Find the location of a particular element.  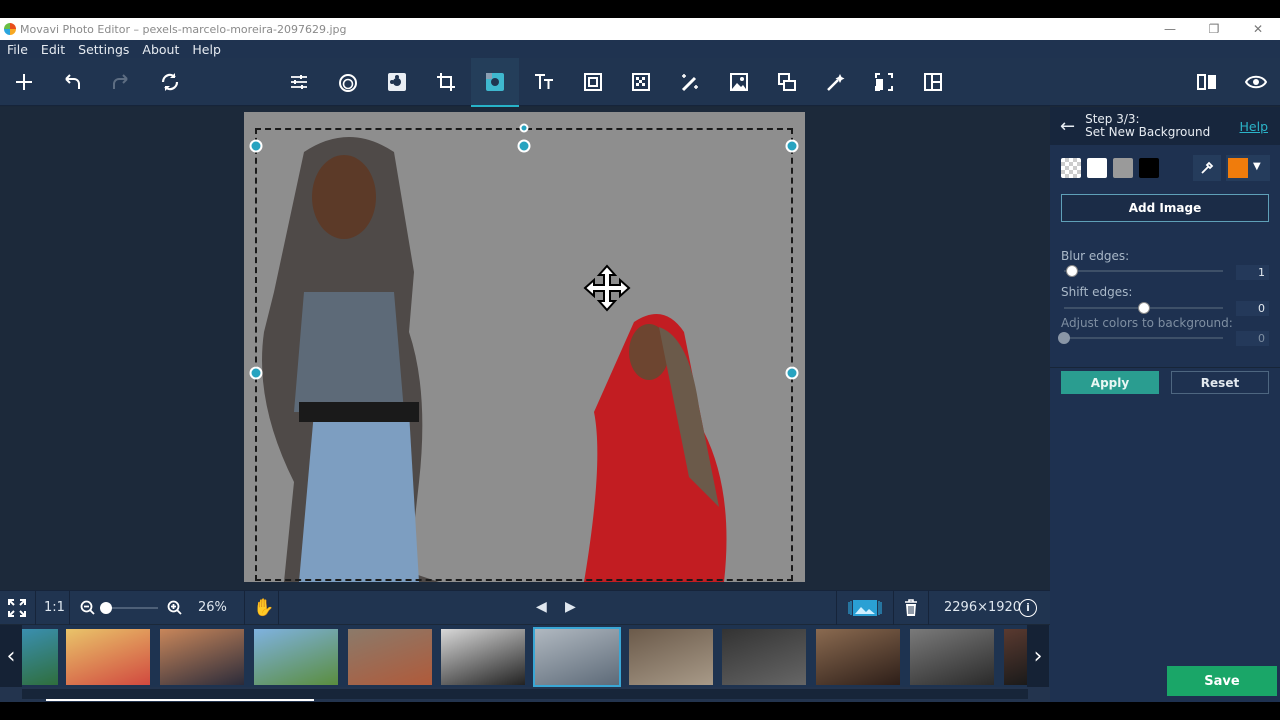

eyedropper-button is located at coordinates (1207, 168).